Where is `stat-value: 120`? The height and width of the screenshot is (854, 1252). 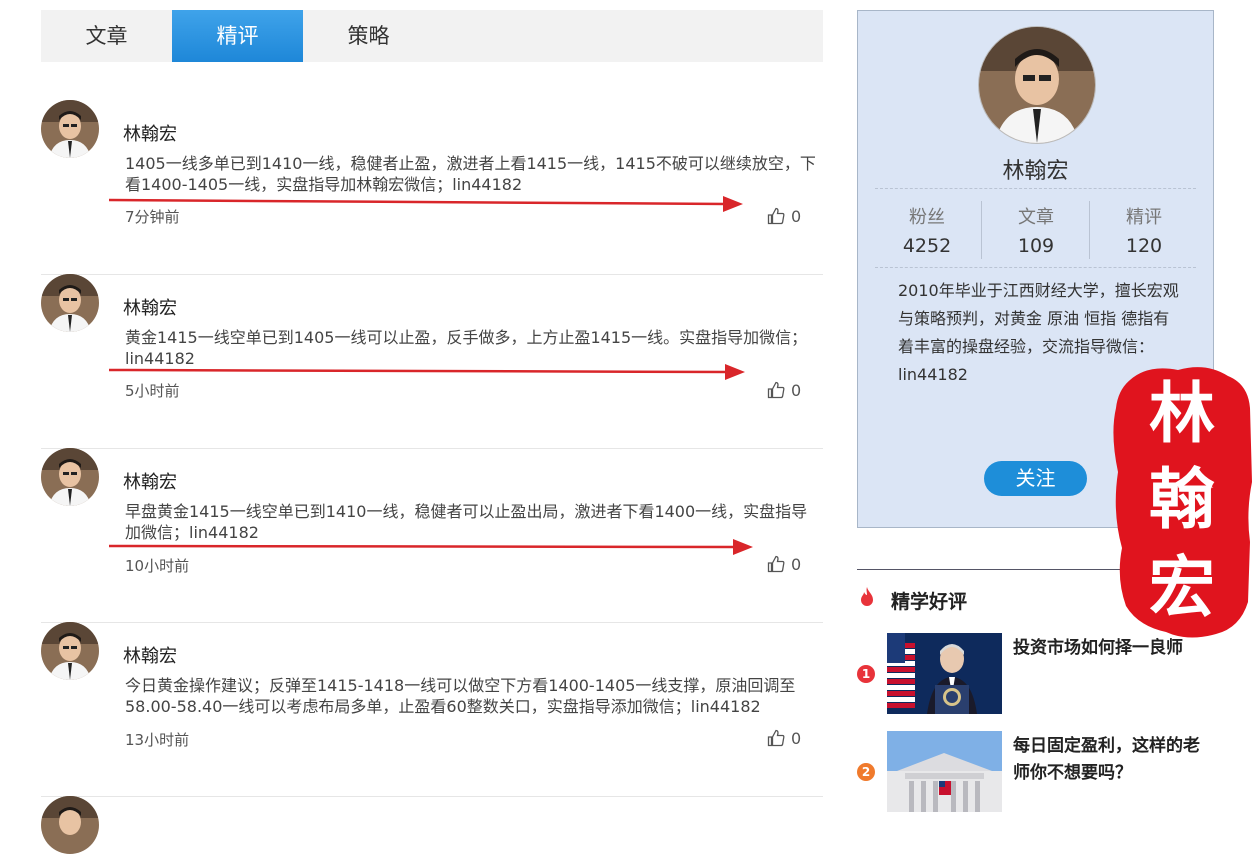 stat-value: 120 is located at coordinates (1144, 246).